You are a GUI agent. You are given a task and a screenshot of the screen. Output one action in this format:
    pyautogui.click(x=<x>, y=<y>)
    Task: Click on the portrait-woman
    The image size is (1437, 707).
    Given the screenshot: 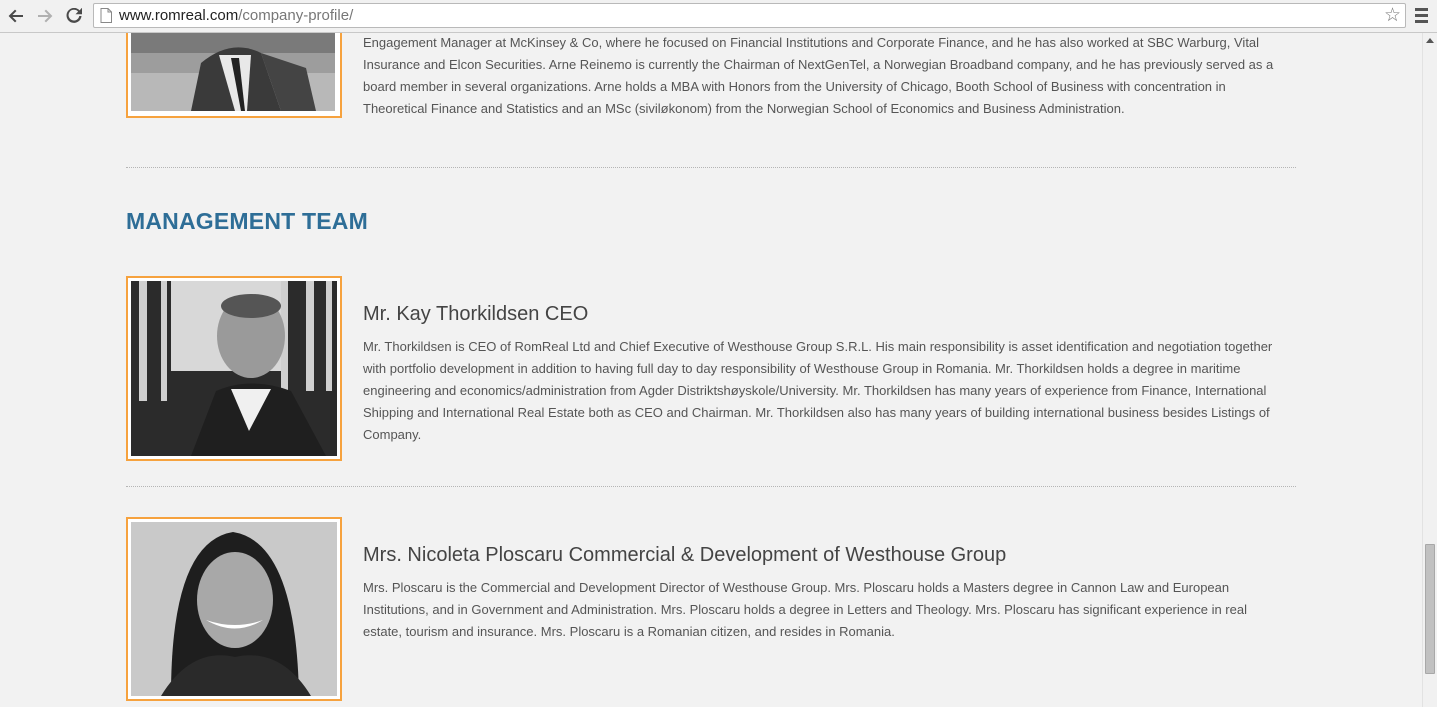 What is the action you would take?
    pyautogui.click(x=234, y=609)
    